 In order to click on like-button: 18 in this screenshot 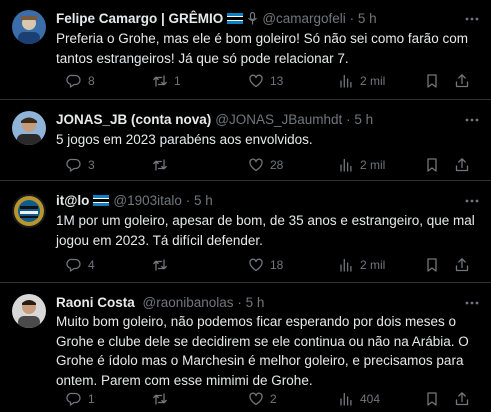, I will do `click(265, 265)`.